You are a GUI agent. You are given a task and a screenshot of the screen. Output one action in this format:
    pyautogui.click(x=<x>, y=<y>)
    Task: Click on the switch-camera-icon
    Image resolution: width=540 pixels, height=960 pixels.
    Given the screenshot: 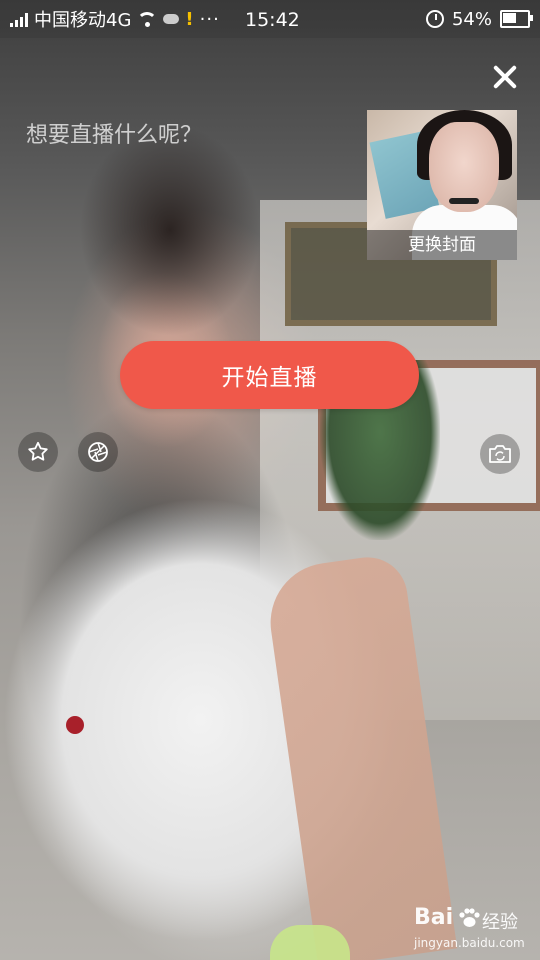 What is the action you would take?
    pyautogui.click(x=500, y=454)
    